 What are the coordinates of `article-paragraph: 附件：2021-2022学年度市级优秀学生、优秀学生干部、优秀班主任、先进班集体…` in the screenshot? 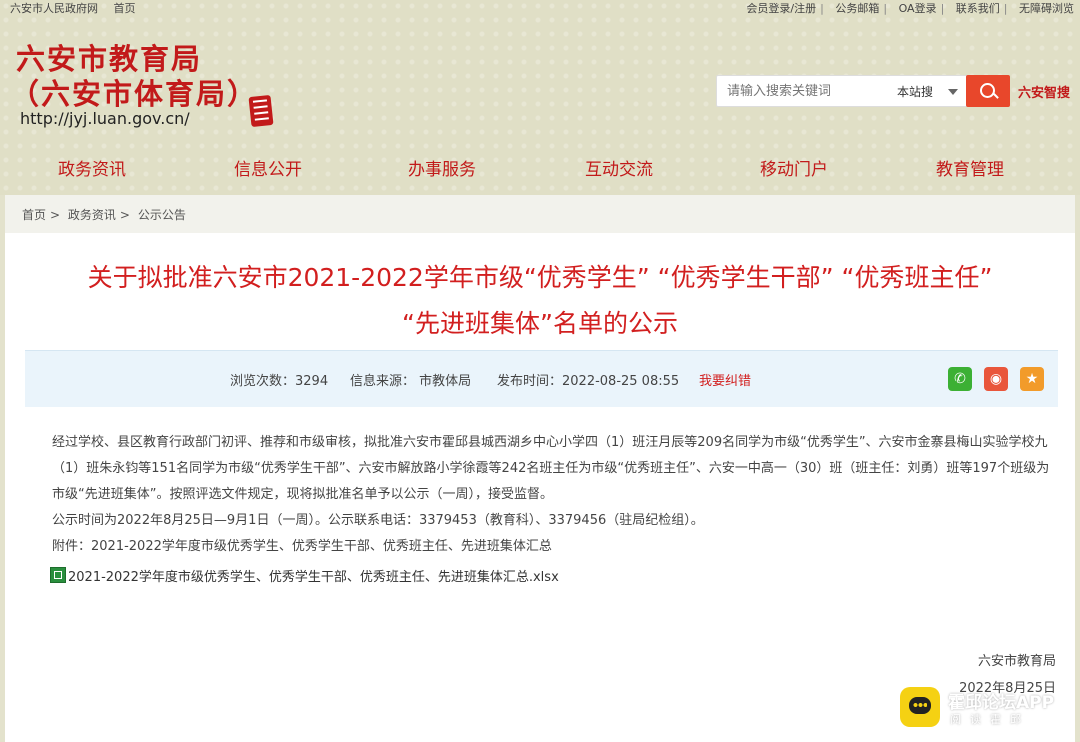 It's located at (302, 546).